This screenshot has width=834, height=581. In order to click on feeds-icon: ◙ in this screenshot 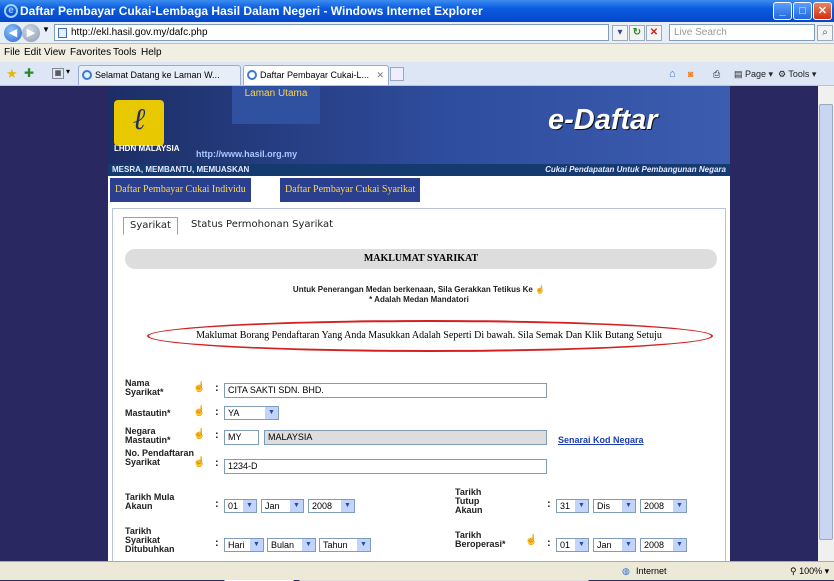, I will do `click(690, 74)`.